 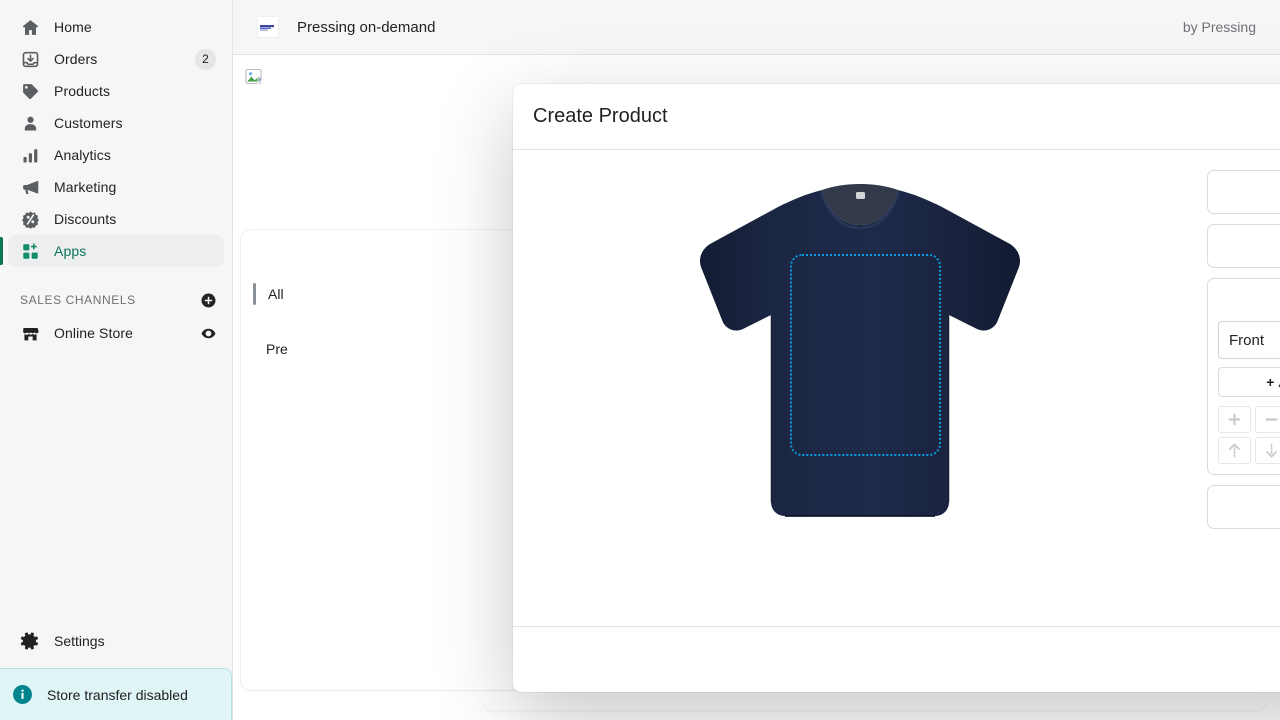 I want to click on store-transfer-label: Store transfer disabled, so click(x=117, y=694).